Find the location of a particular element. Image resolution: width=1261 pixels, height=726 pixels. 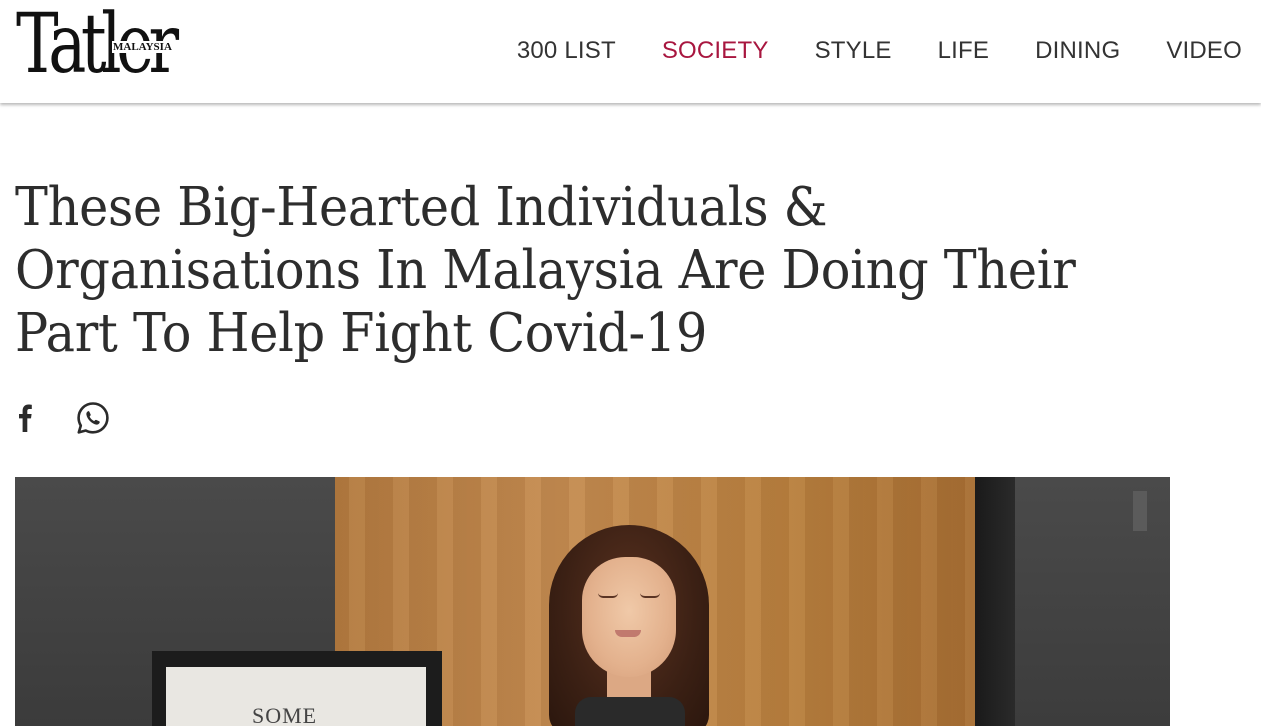

hero-person-eye-left is located at coordinates (608, 595).